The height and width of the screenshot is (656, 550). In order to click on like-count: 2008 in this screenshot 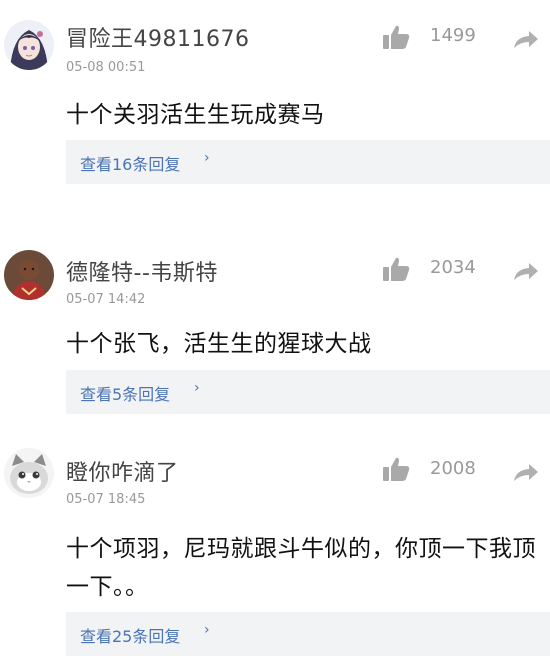, I will do `click(453, 468)`.